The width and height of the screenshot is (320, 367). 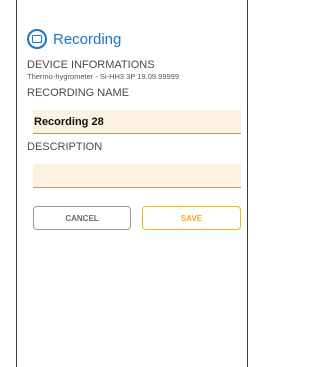 What do you see at coordinates (191, 218) in the screenshot?
I see `save-button: SAVE` at bounding box center [191, 218].